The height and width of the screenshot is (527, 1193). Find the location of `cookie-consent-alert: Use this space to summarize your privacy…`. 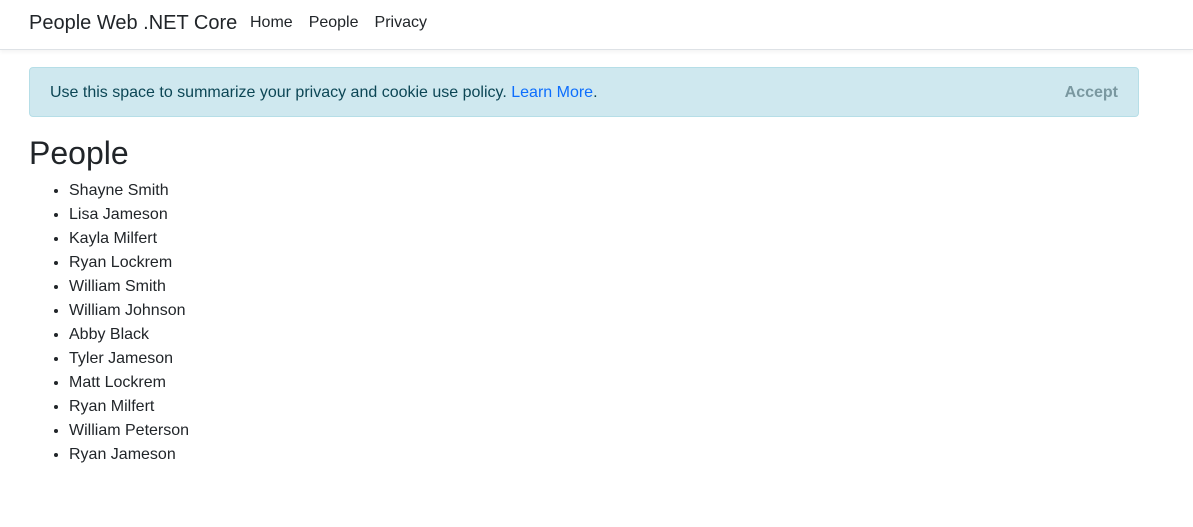

cookie-consent-alert: Use this space to summarize your privacy… is located at coordinates (584, 92).